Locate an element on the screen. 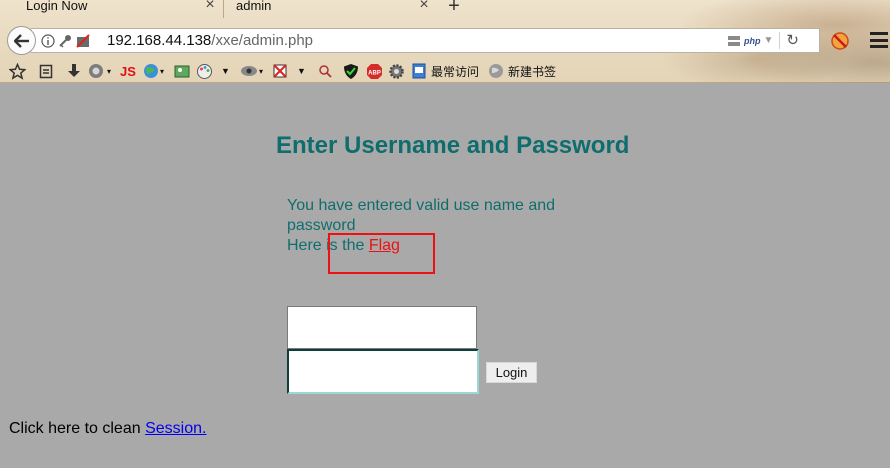 This screenshot has width=890, height=468. key-icon is located at coordinates (65, 41).